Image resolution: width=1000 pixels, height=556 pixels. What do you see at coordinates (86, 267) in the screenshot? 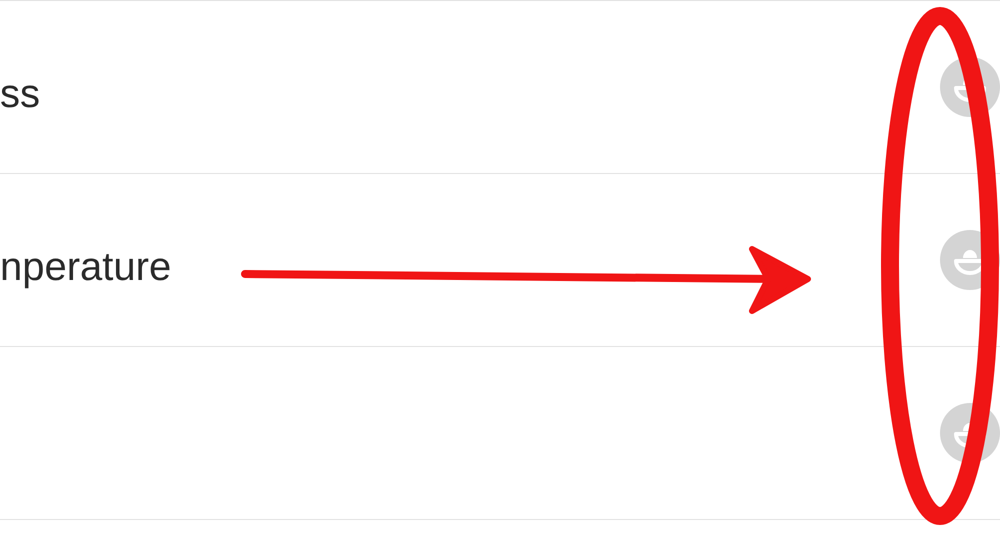
I see `setting-label: nperature` at bounding box center [86, 267].